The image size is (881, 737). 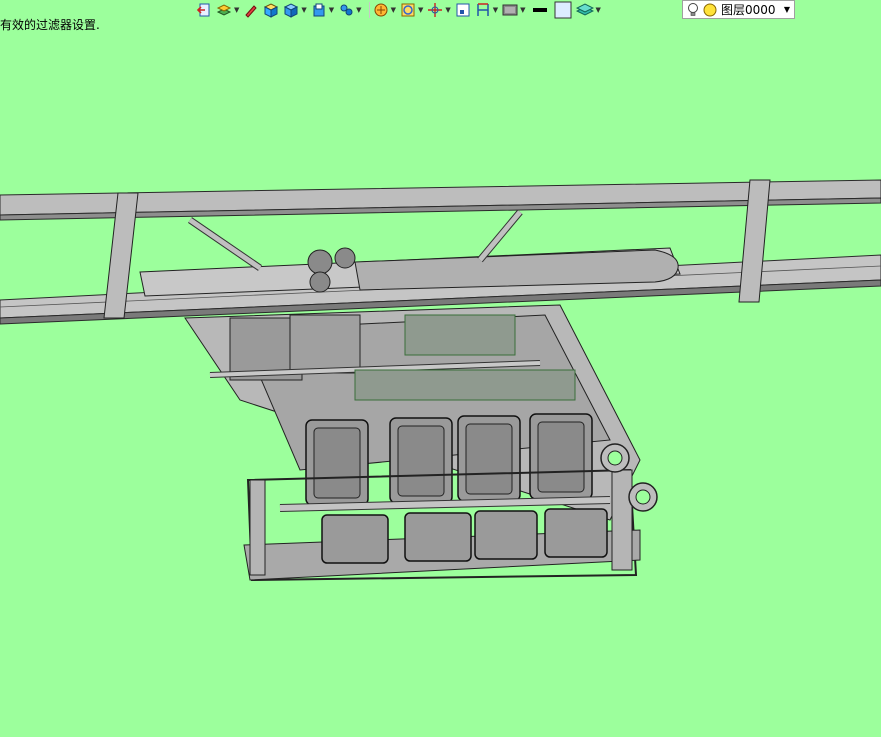 What do you see at coordinates (291, 10) in the screenshot?
I see `shaded-box-icon` at bounding box center [291, 10].